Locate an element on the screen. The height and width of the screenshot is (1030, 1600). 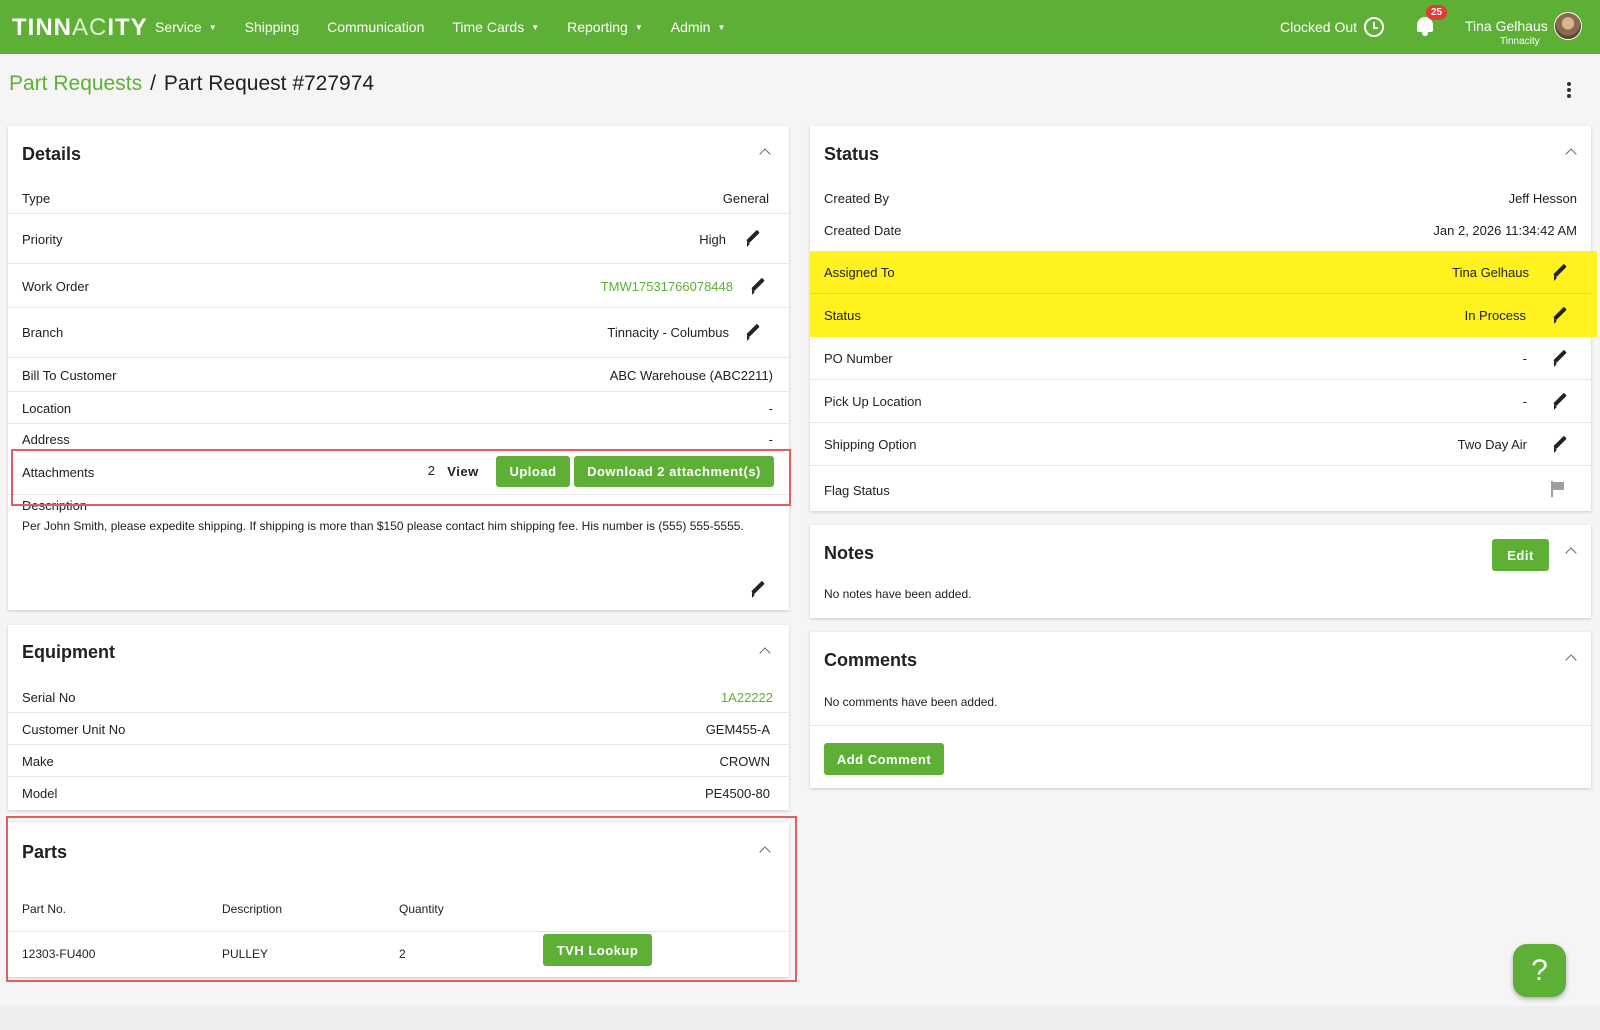
comments-empty-row: No comments have been added. is located at coordinates (1200, 705).